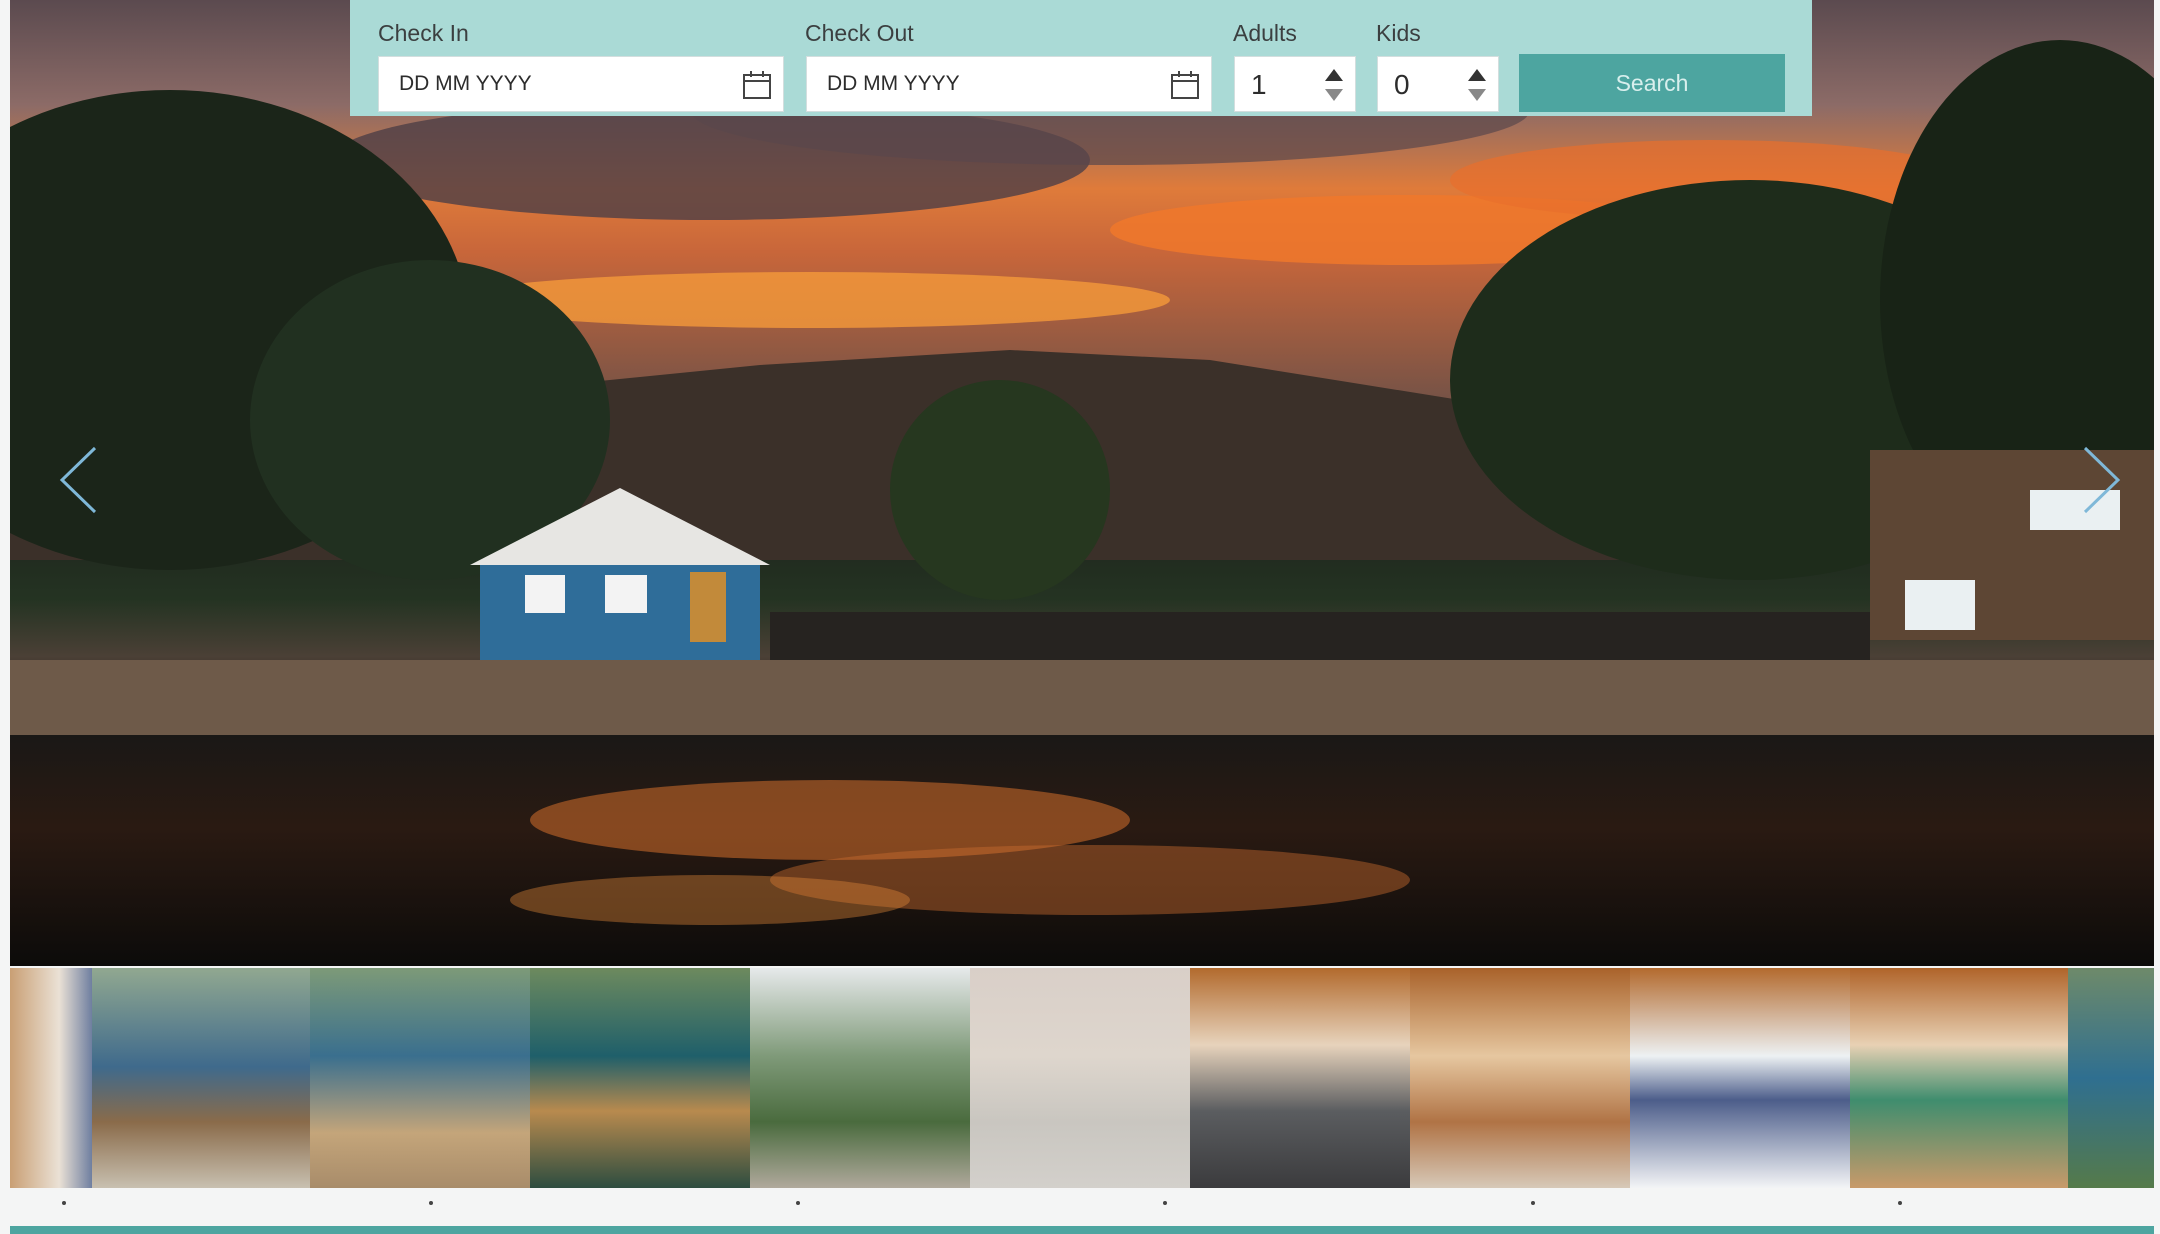 The height and width of the screenshot is (1234, 2160). I want to click on previous-slide-button, so click(80, 480).